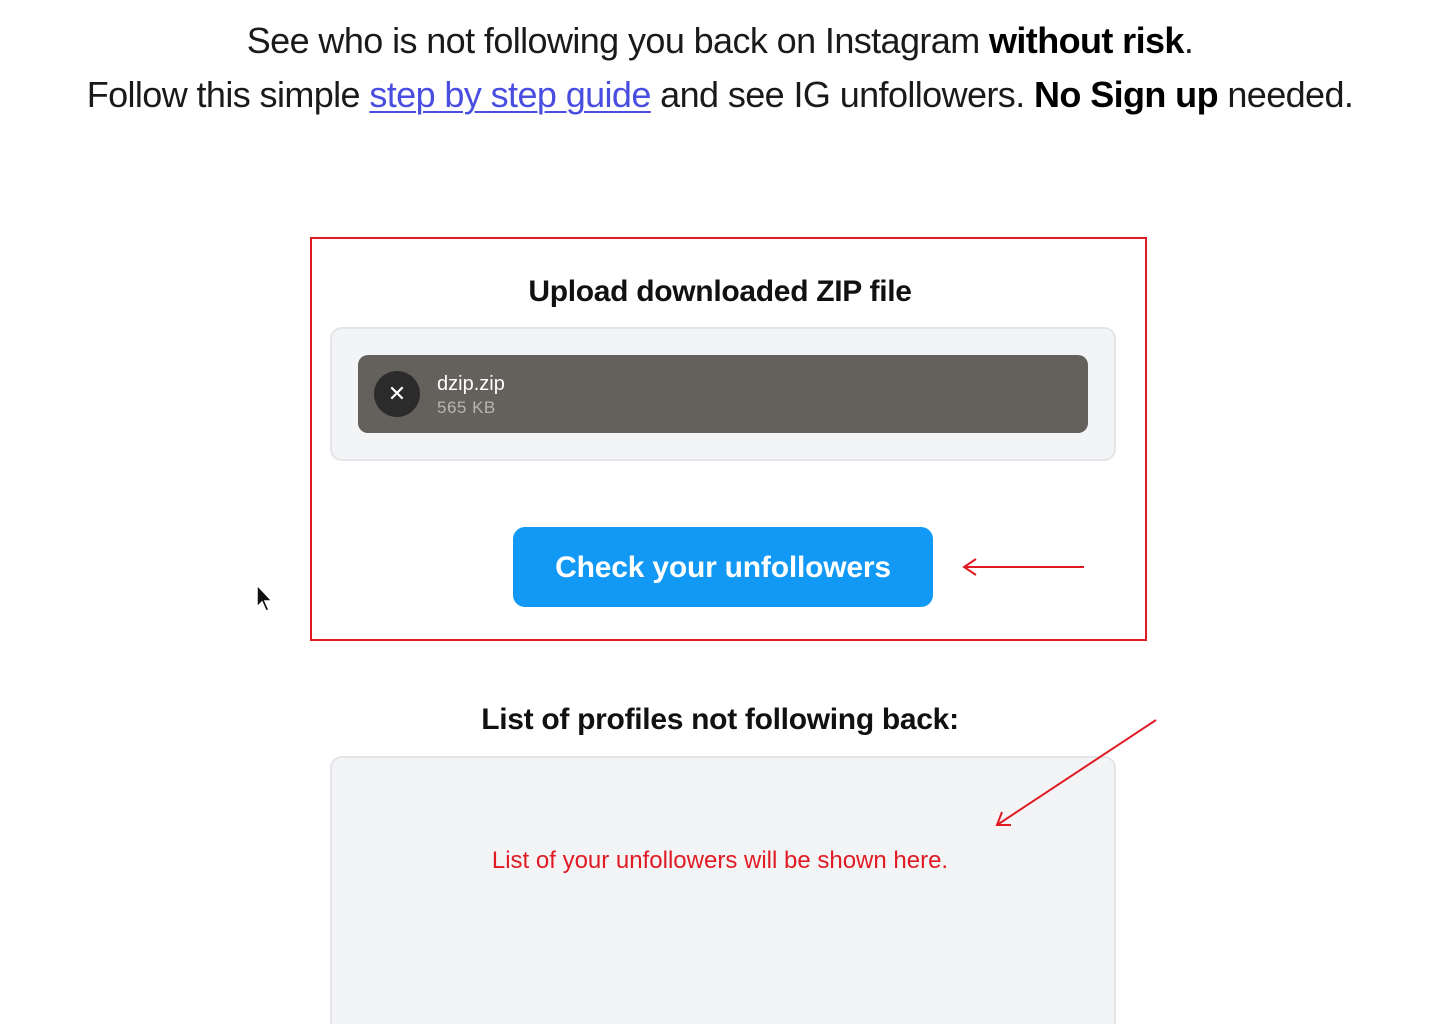  I want to click on mouse-cursor-icon, so click(265, 597).